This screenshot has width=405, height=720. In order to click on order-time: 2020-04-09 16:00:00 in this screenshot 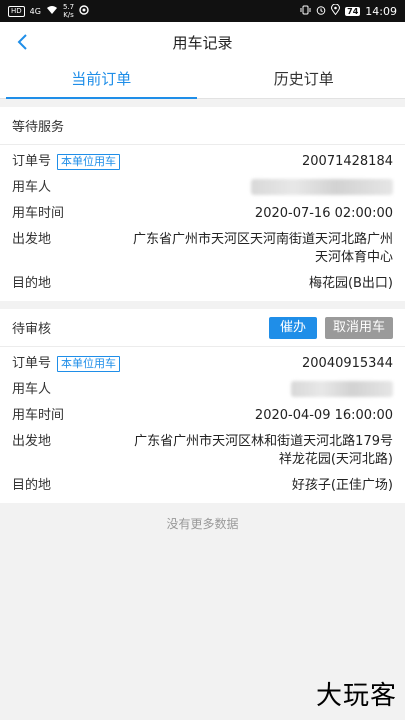, I will do `click(323, 415)`.